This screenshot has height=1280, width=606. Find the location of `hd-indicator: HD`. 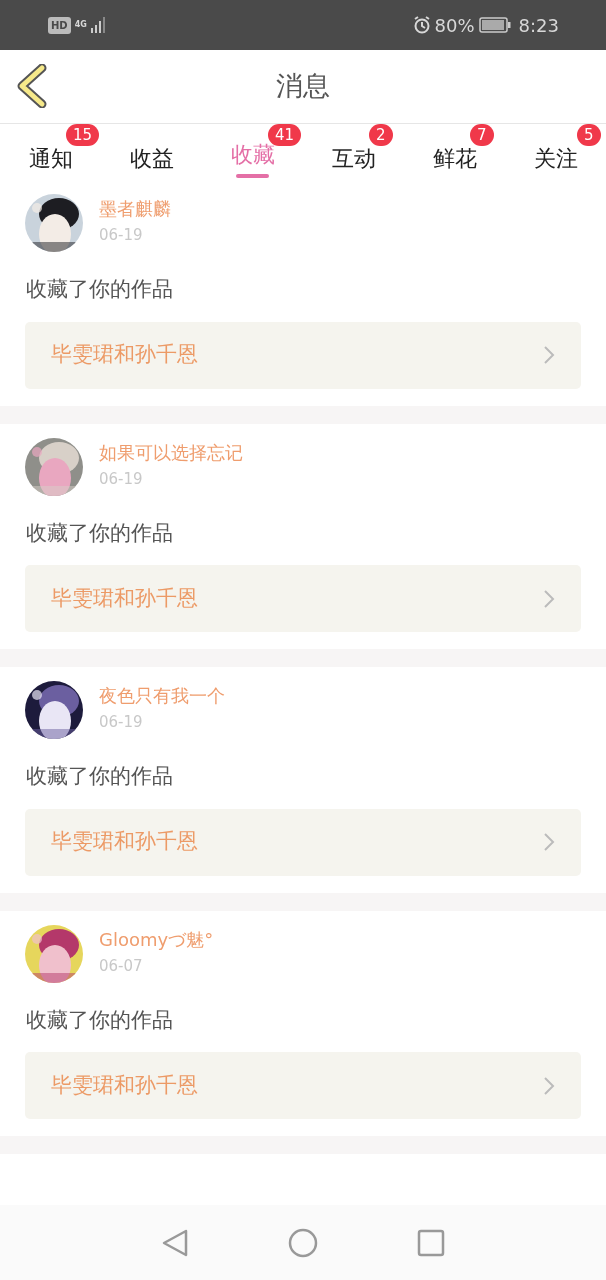

hd-indicator: HD is located at coordinates (59, 25).